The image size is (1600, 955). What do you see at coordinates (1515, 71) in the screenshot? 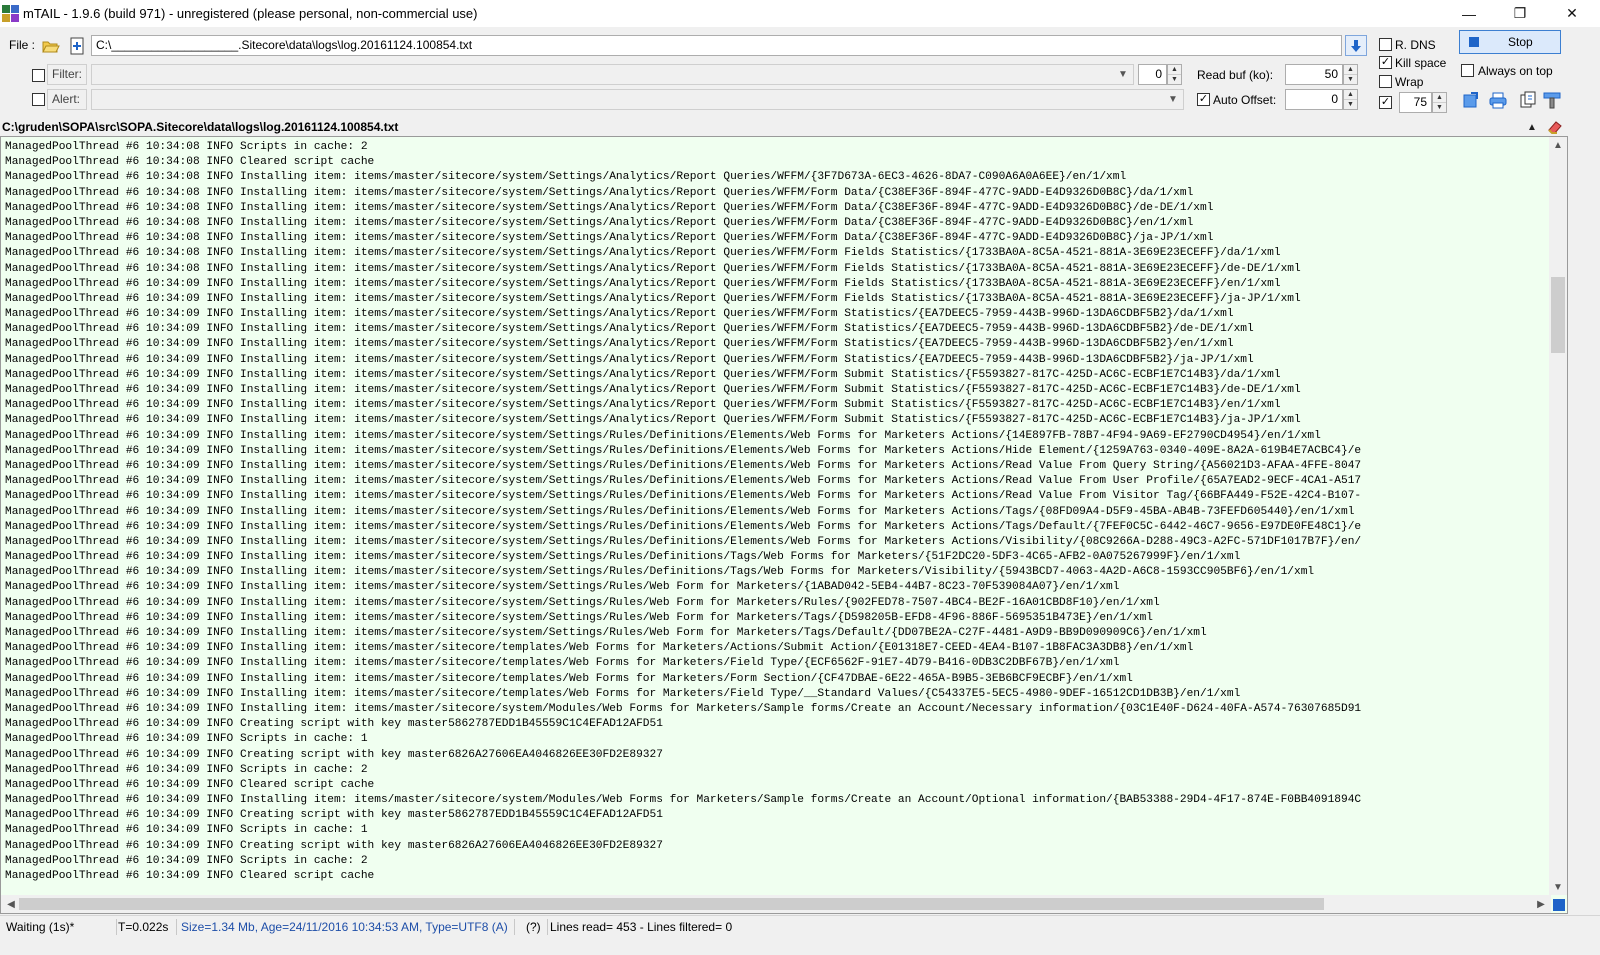
I see `always-on-top-label: Always on top` at bounding box center [1515, 71].